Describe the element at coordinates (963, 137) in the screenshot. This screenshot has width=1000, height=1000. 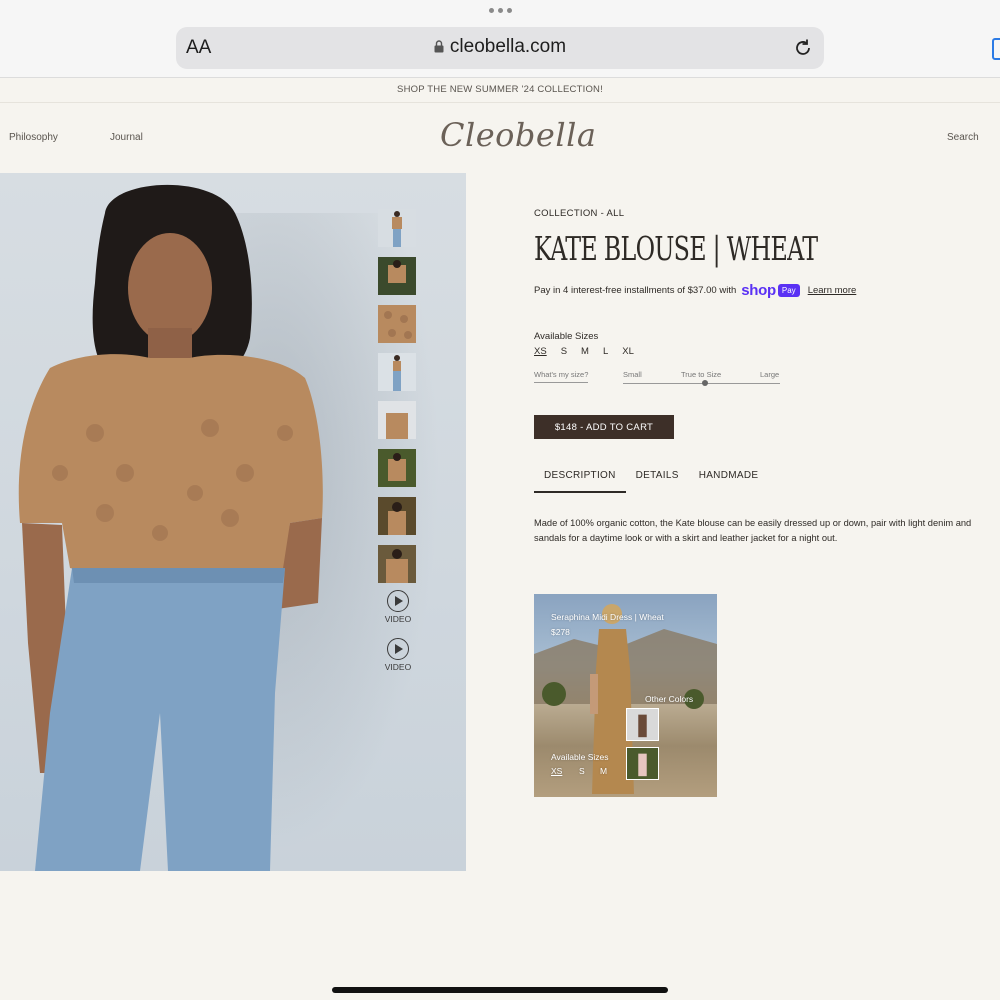
I see `search-link: Search` at that location.